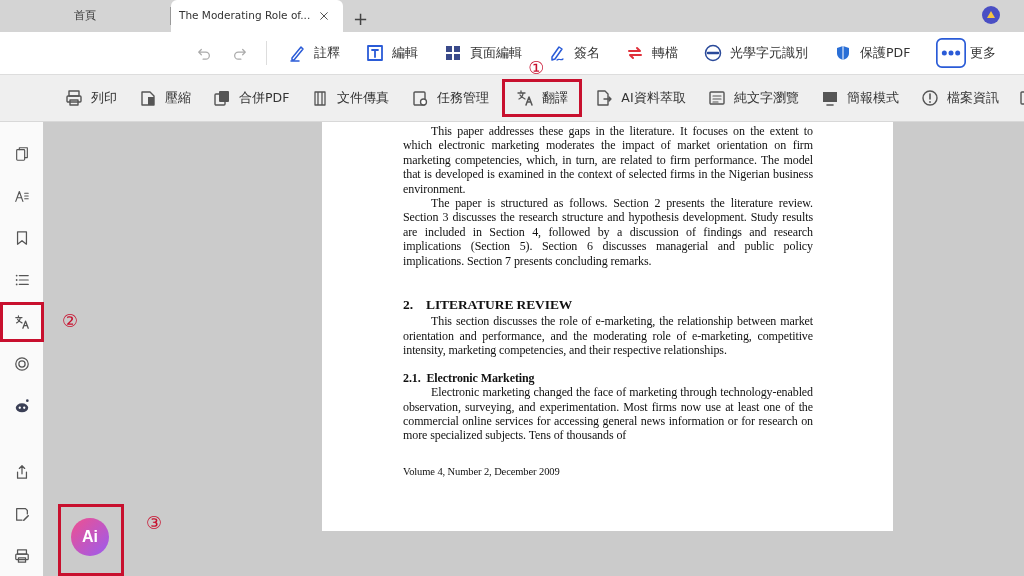 The width and height of the screenshot is (1024, 576). What do you see at coordinates (843, 53) in the screenshot?
I see `shield-icon` at bounding box center [843, 53].